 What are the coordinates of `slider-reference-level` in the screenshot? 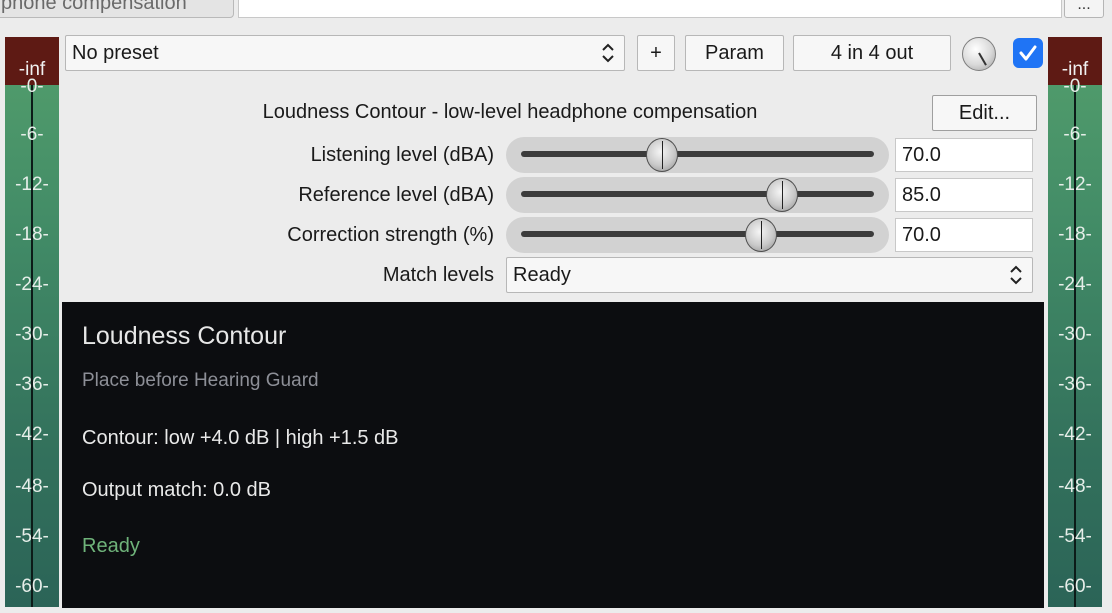 It's located at (697, 195).